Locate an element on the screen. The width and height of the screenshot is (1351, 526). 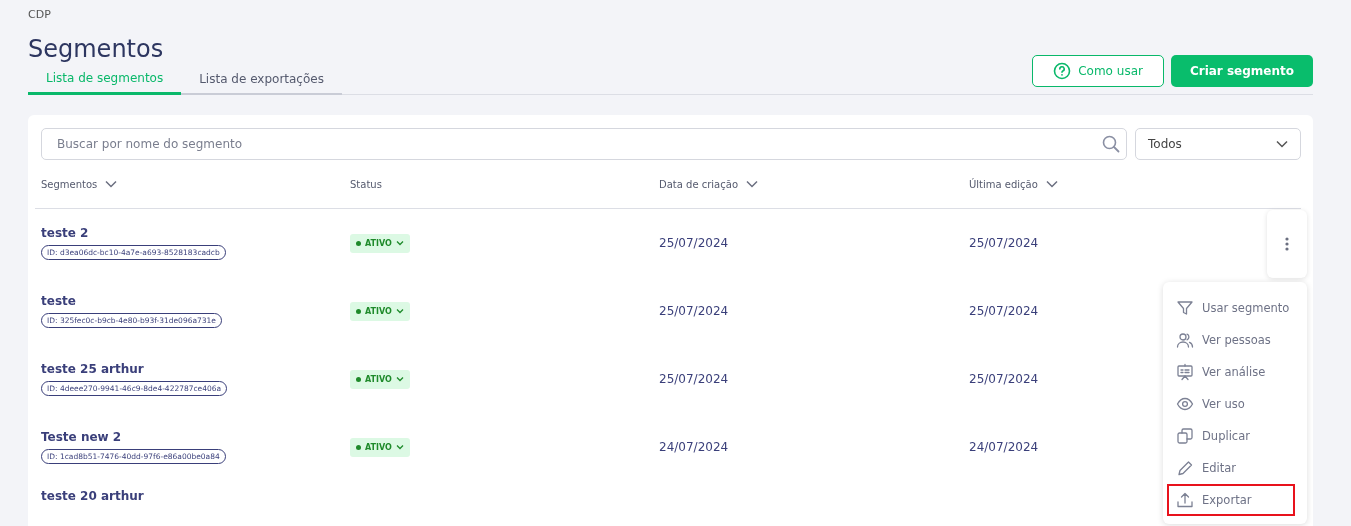
filter-dropdown: Todos is located at coordinates (1218, 144).